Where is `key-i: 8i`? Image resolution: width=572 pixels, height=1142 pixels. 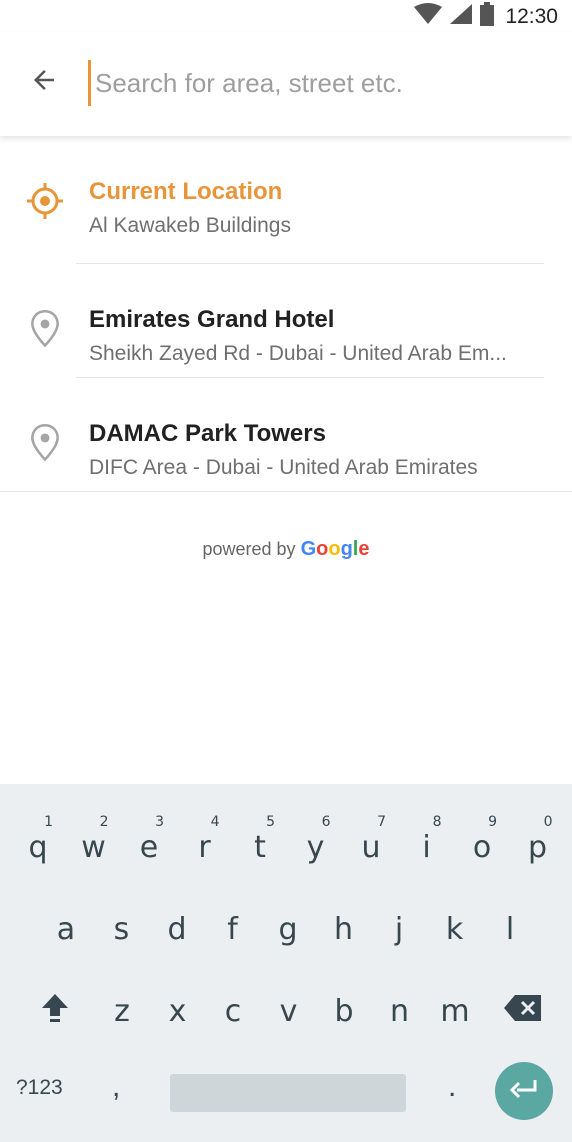
key-i: 8i is located at coordinates (427, 847).